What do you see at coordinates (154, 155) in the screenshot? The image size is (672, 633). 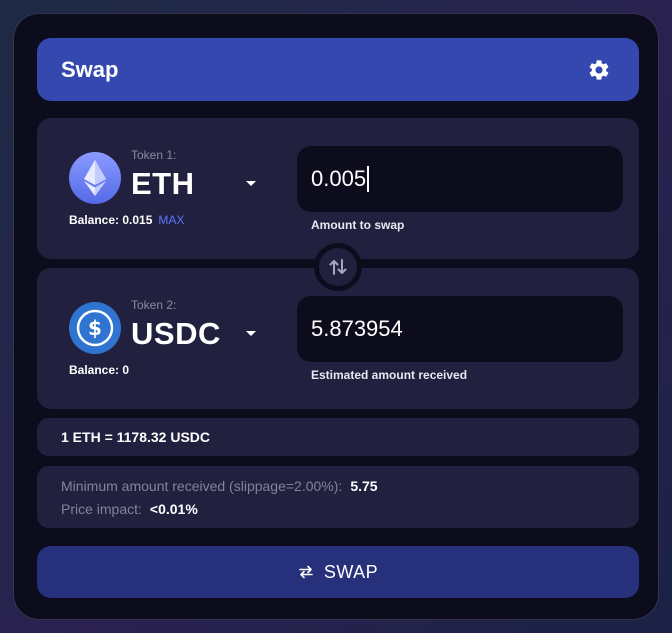 I see `token-in-caption: Token 1:` at bounding box center [154, 155].